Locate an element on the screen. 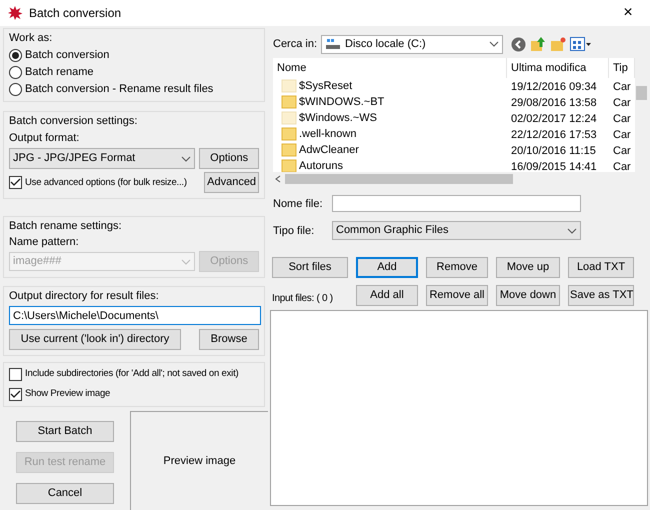 The image size is (650, 510). up-folder-icon is located at coordinates (538, 44).